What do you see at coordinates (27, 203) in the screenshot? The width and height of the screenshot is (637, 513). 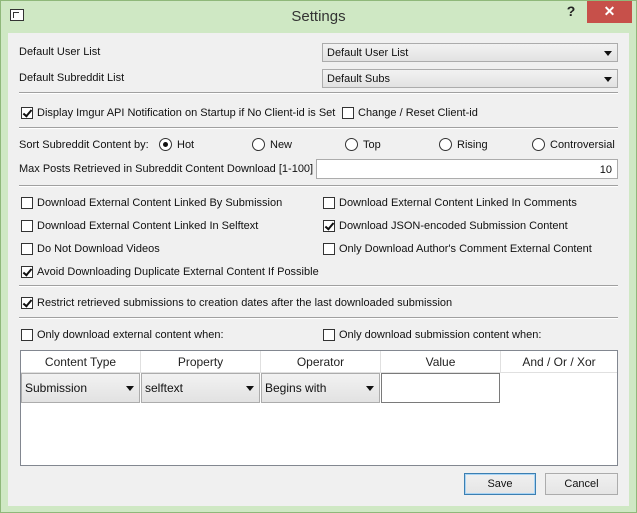 I see `download-external-submission-checkbox` at bounding box center [27, 203].